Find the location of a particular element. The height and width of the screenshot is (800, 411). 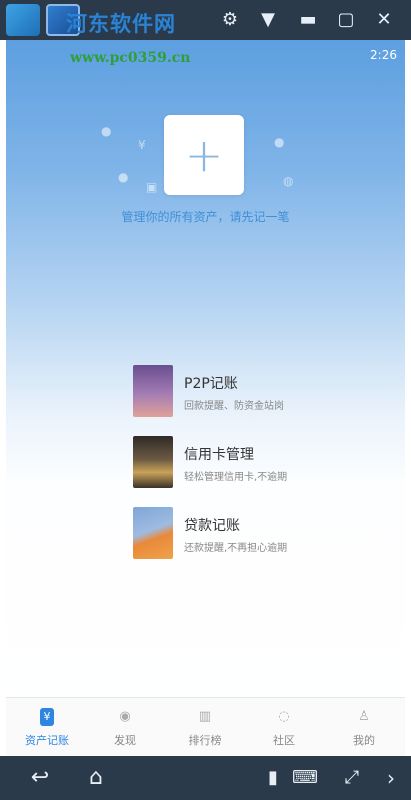

yen-icon: ¥ is located at coordinates (47, 717).